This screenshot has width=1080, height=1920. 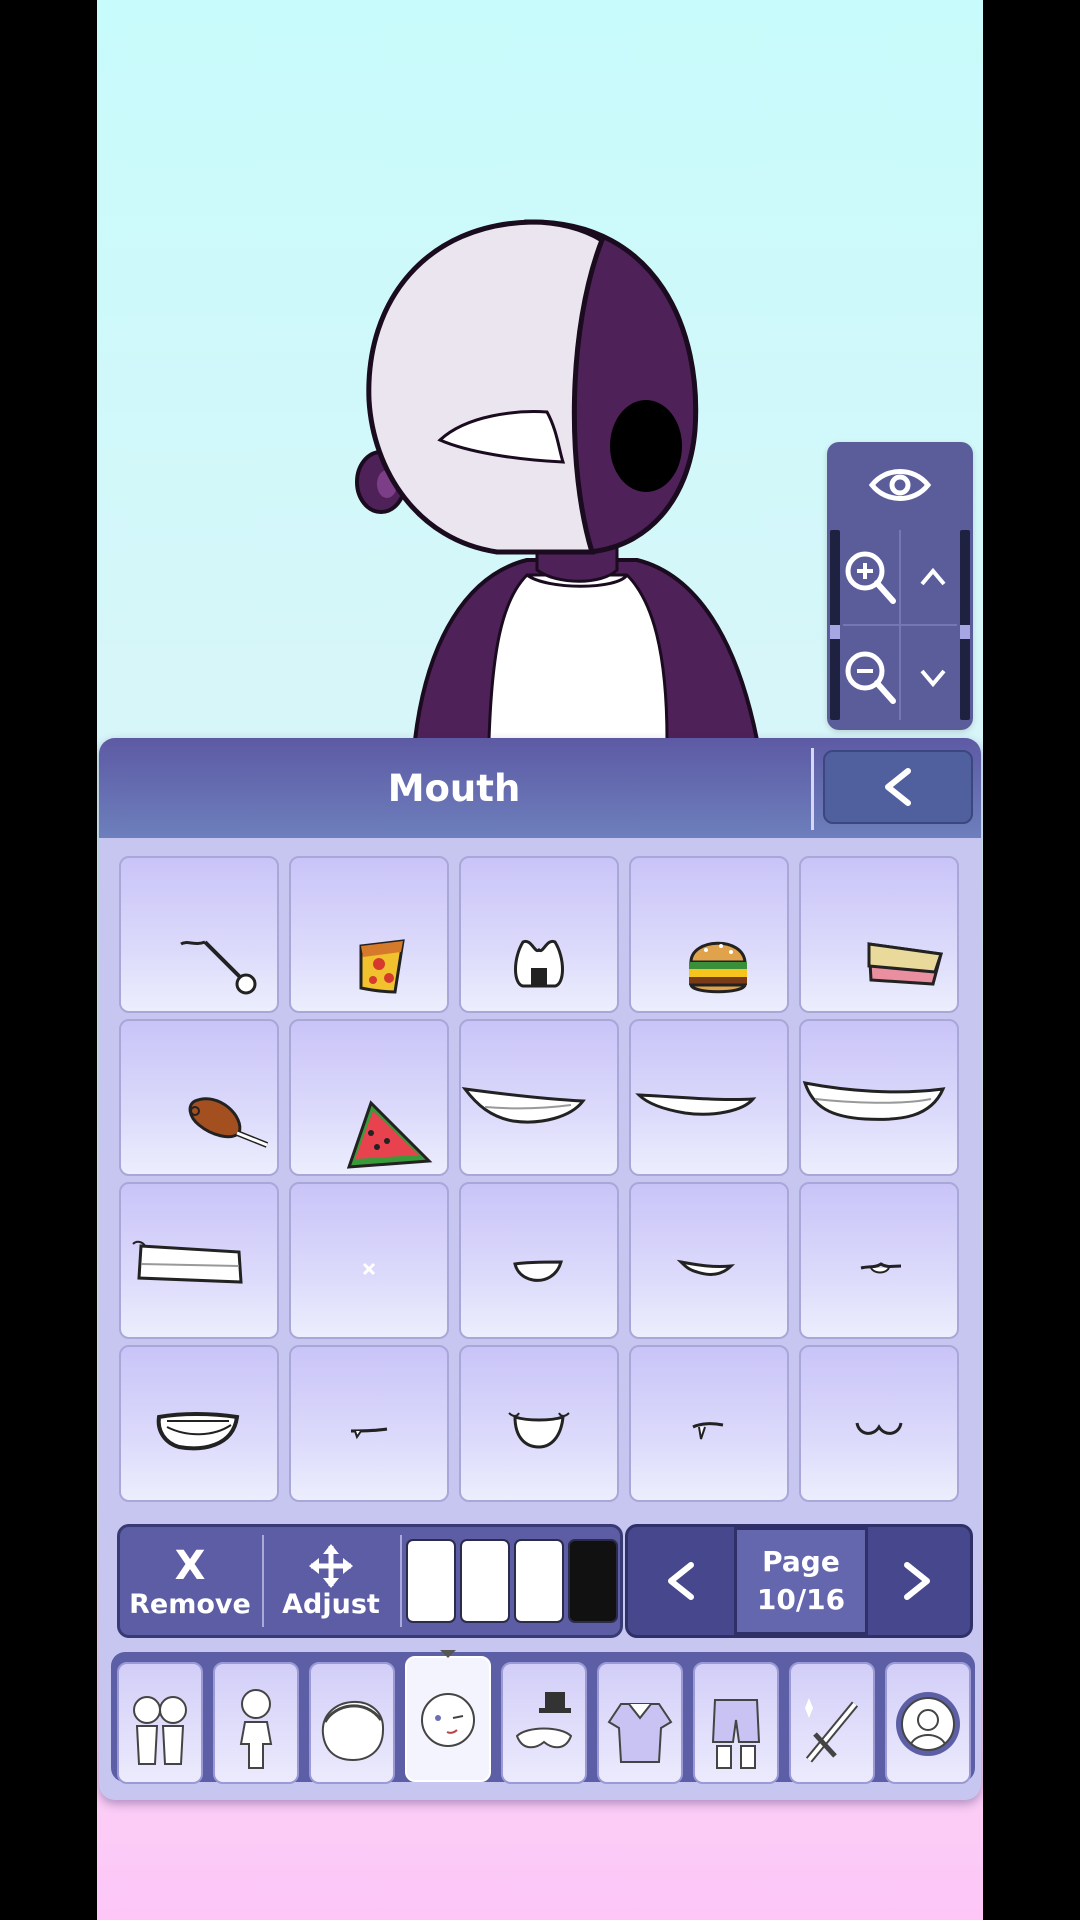 What do you see at coordinates (199, 1423) in the screenshot?
I see `mouth-option-open-teeth` at bounding box center [199, 1423].